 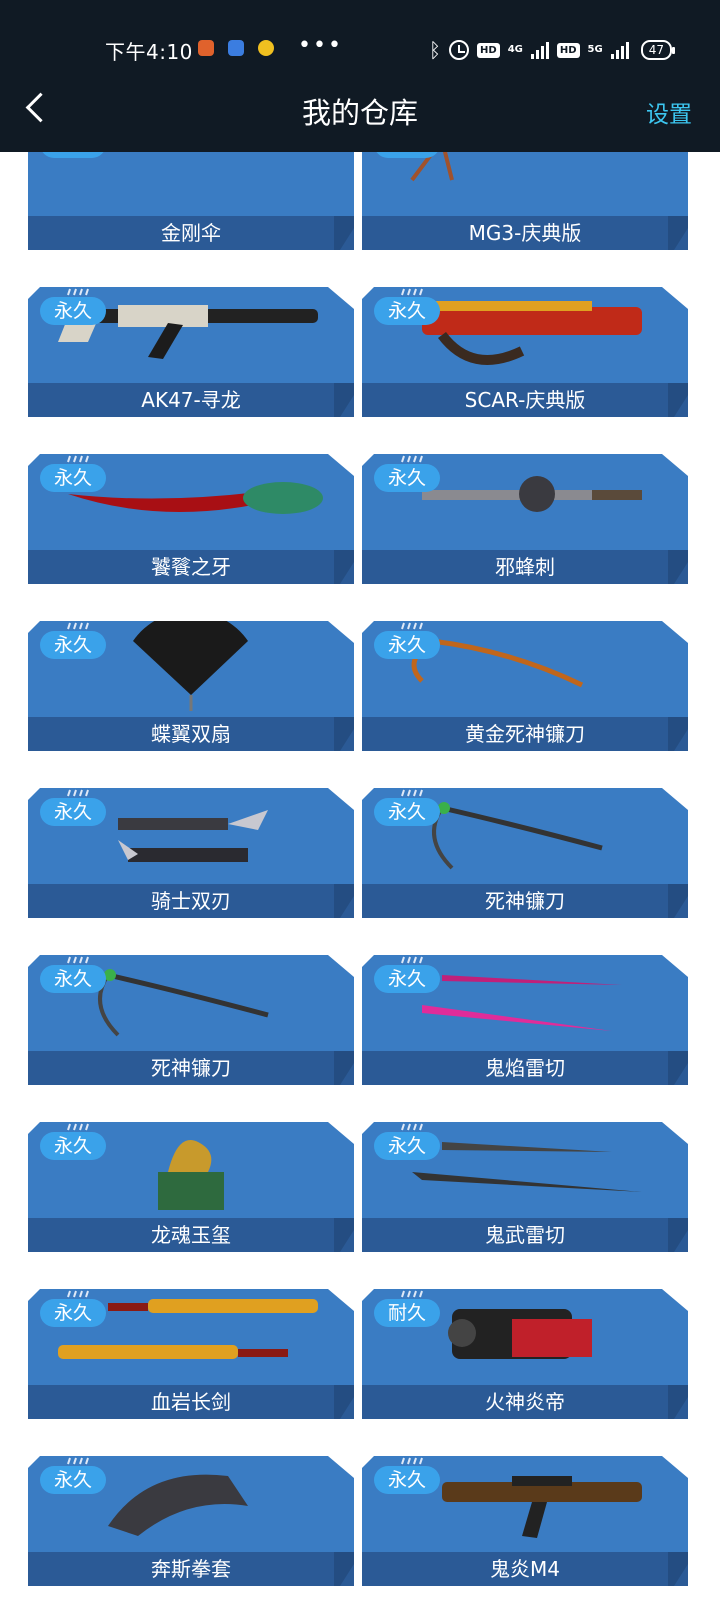 I want to click on signal-icon, so click(x=539, y=50).